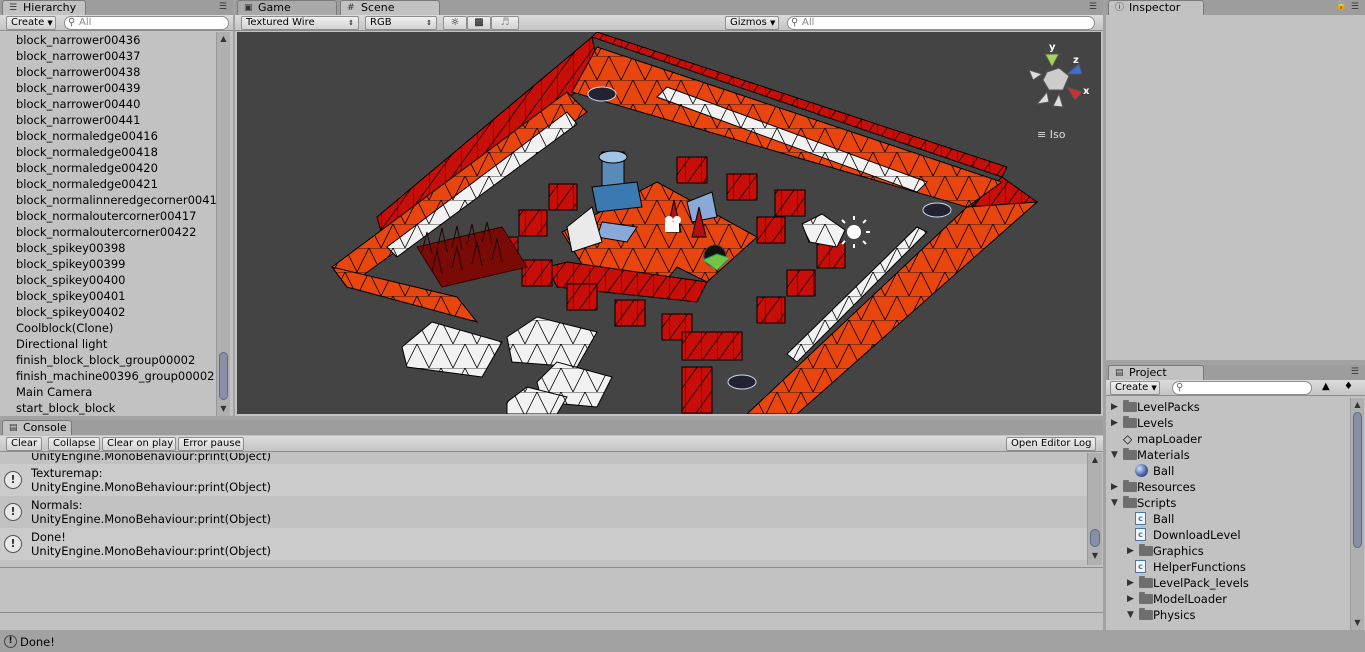 Image resolution: width=1365 pixels, height=652 pixels. Describe the element at coordinates (287, 7) in the screenshot. I see `tab-game: ▣ Game` at that location.